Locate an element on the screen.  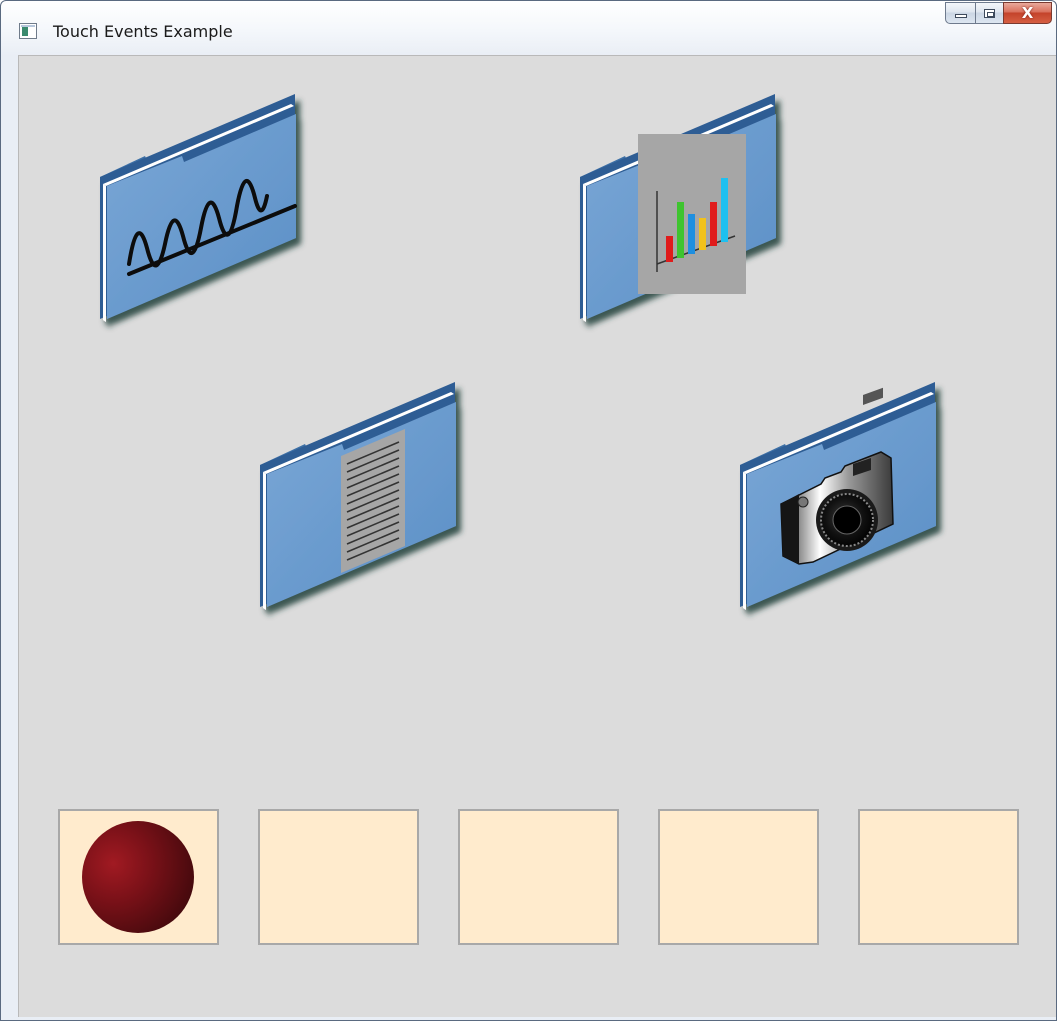
minimize-button is located at coordinates (960, 13).